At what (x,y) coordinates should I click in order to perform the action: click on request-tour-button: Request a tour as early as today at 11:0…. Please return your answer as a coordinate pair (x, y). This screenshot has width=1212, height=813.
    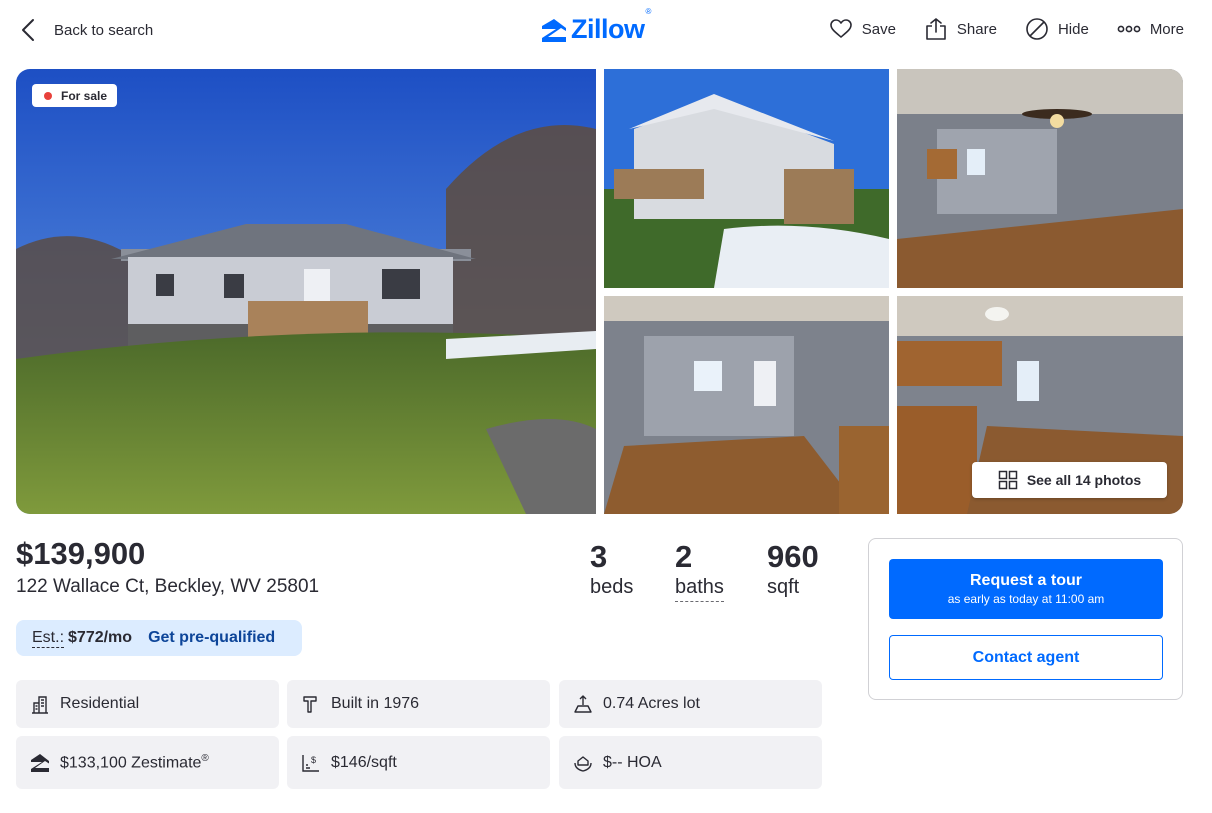
    Looking at the image, I should click on (1026, 589).